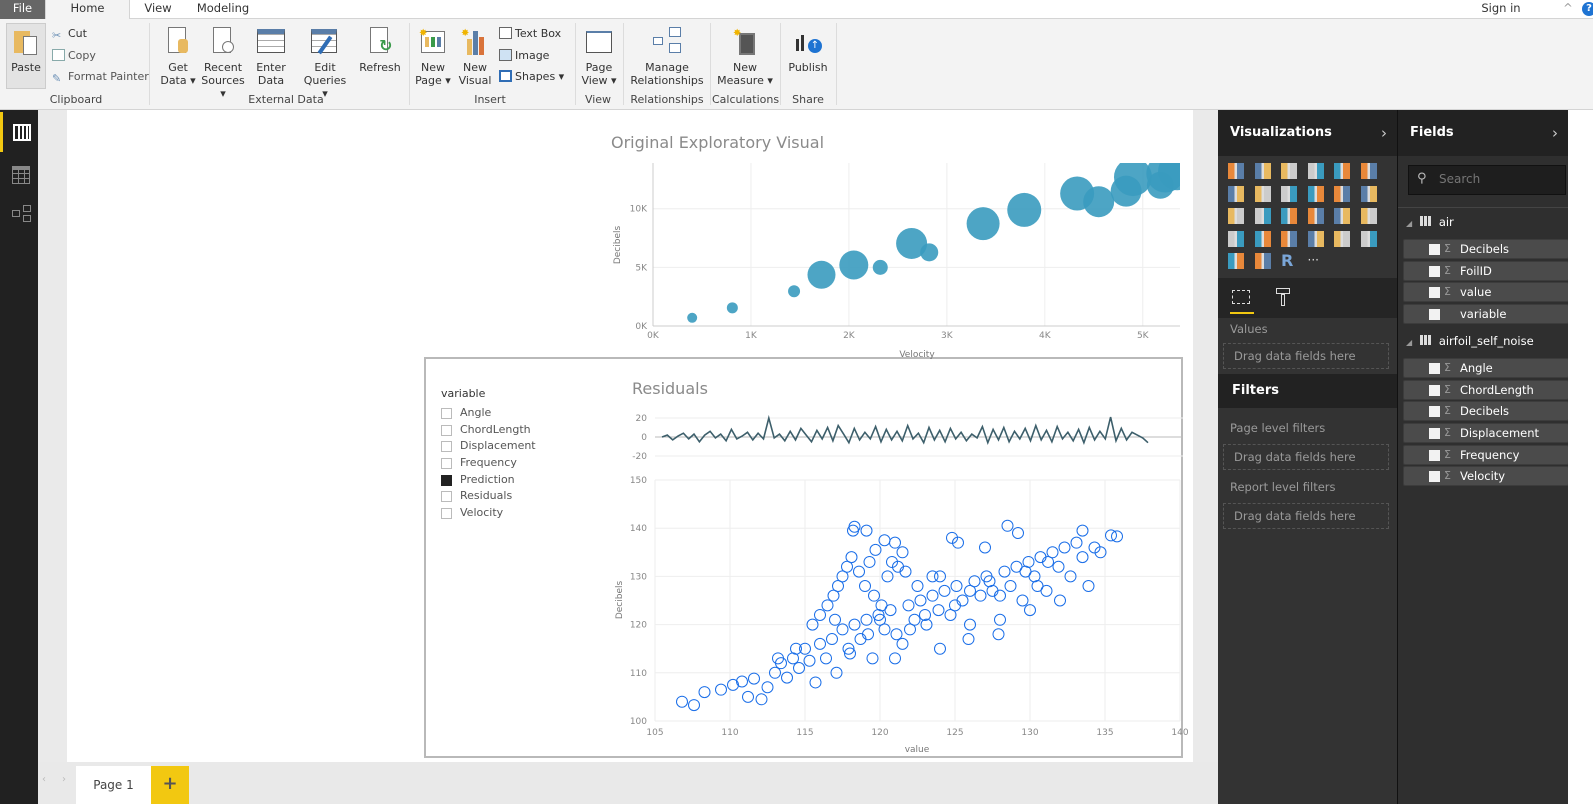  What do you see at coordinates (1486, 476) in the screenshot?
I see `field-velocity: Σ Velocity` at bounding box center [1486, 476].